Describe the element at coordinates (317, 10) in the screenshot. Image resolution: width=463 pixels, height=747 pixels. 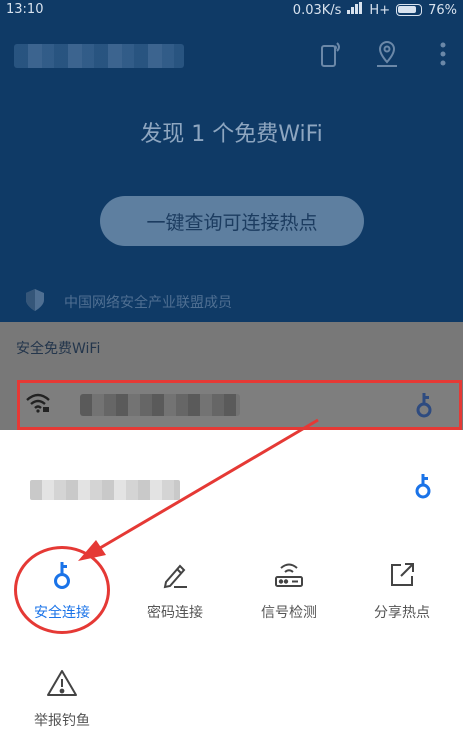
I see `status-speed: 0.03K/s` at that location.